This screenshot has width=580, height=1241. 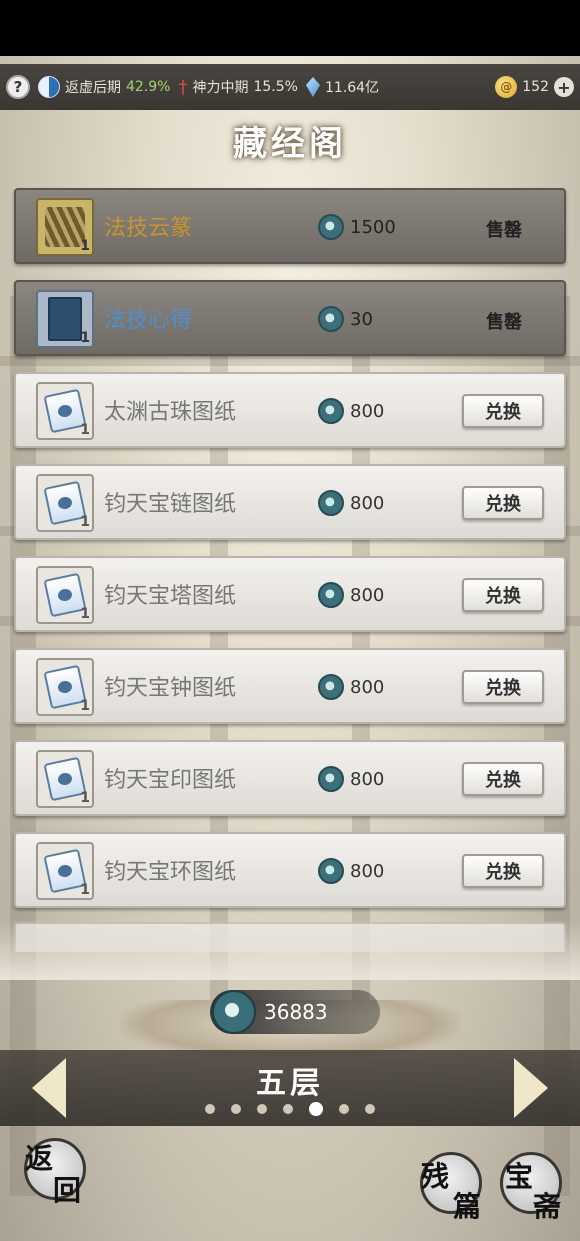 I want to click on book-icon: 1, so click(x=65, y=319).